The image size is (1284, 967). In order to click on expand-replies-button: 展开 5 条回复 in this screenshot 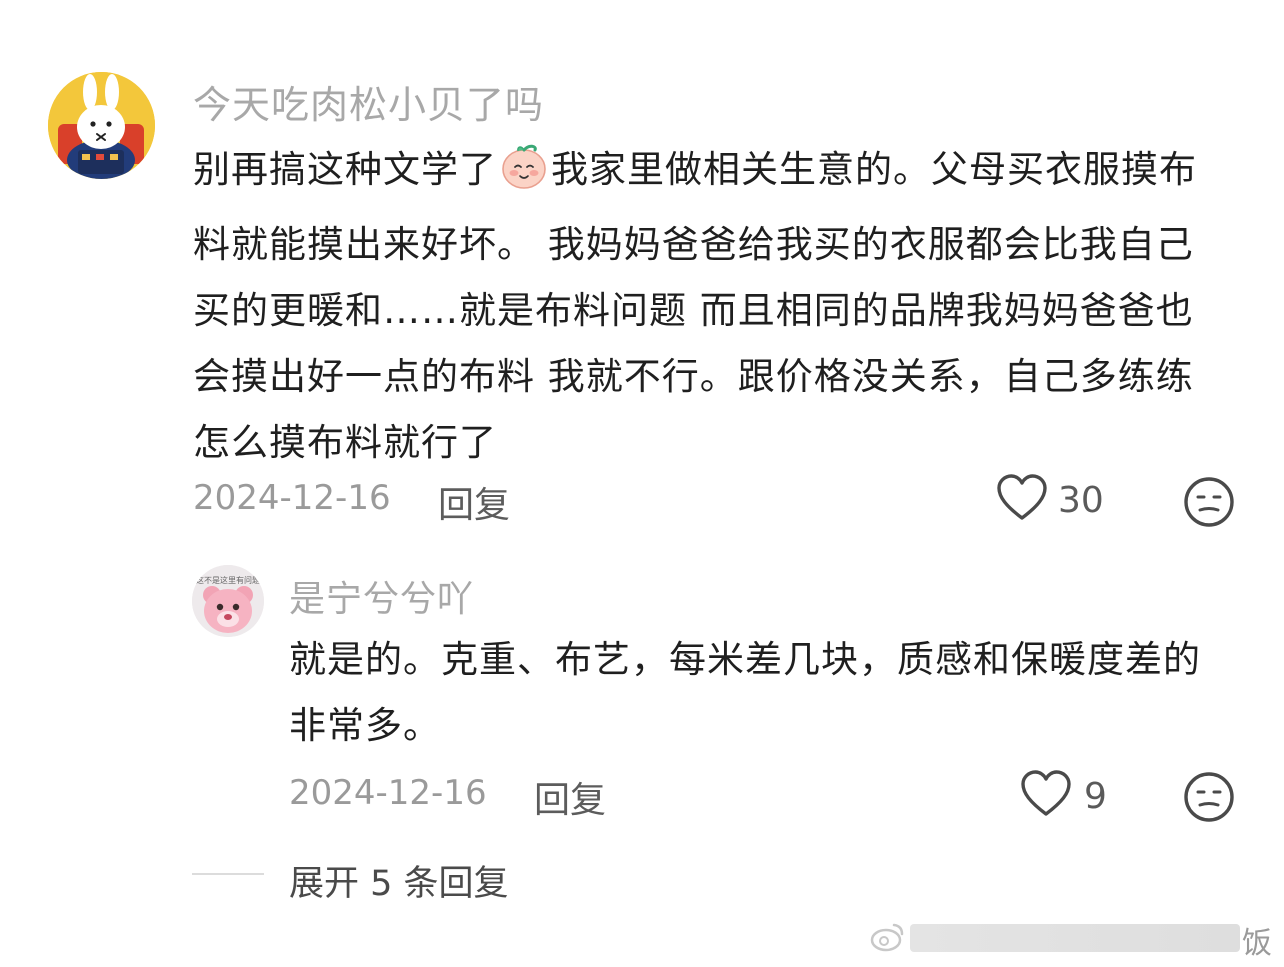, I will do `click(399, 880)`.